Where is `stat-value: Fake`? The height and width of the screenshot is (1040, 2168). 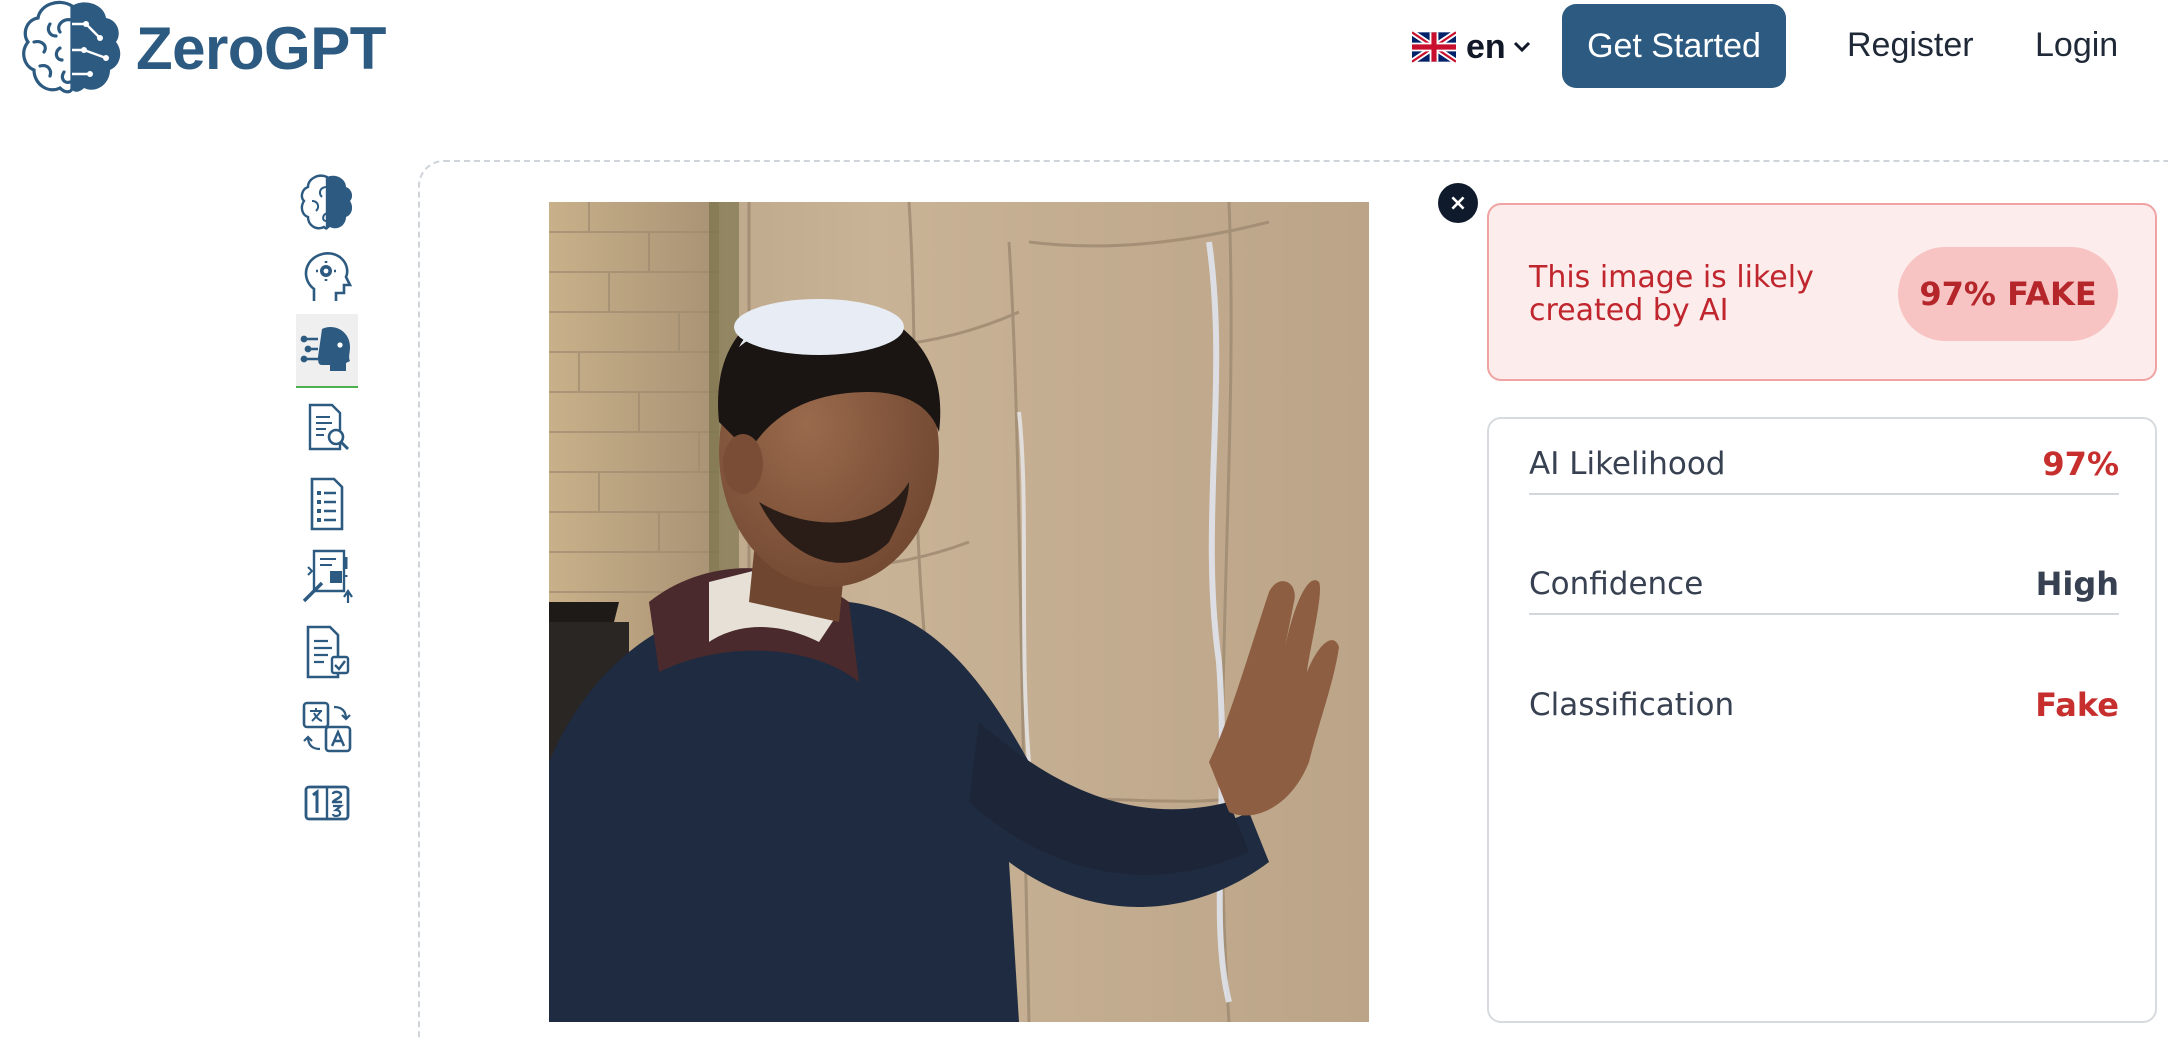 stat-value: Fake is located at coordinates (2077, 705).